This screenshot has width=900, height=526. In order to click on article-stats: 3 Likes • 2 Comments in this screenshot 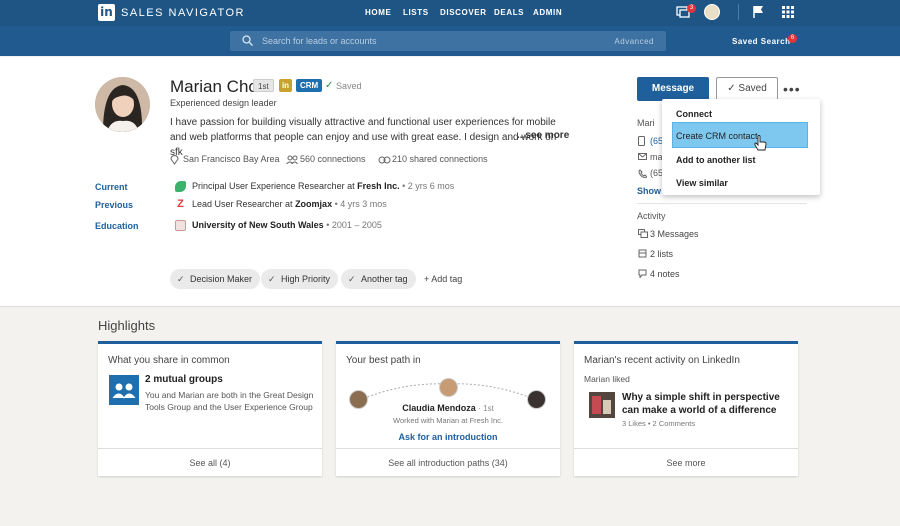, I will do `click(659, 423)`.